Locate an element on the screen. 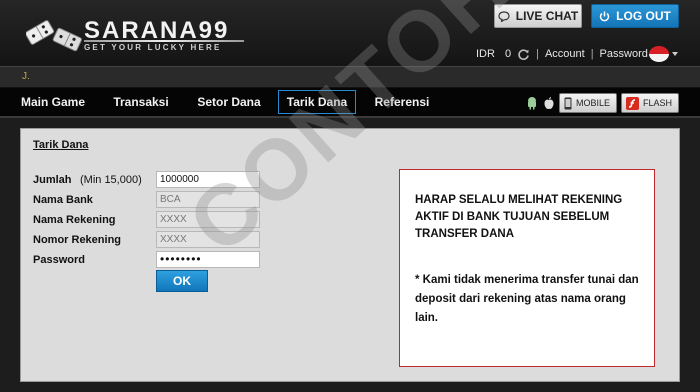  password-label: Password is located at coordinates (59, 260).